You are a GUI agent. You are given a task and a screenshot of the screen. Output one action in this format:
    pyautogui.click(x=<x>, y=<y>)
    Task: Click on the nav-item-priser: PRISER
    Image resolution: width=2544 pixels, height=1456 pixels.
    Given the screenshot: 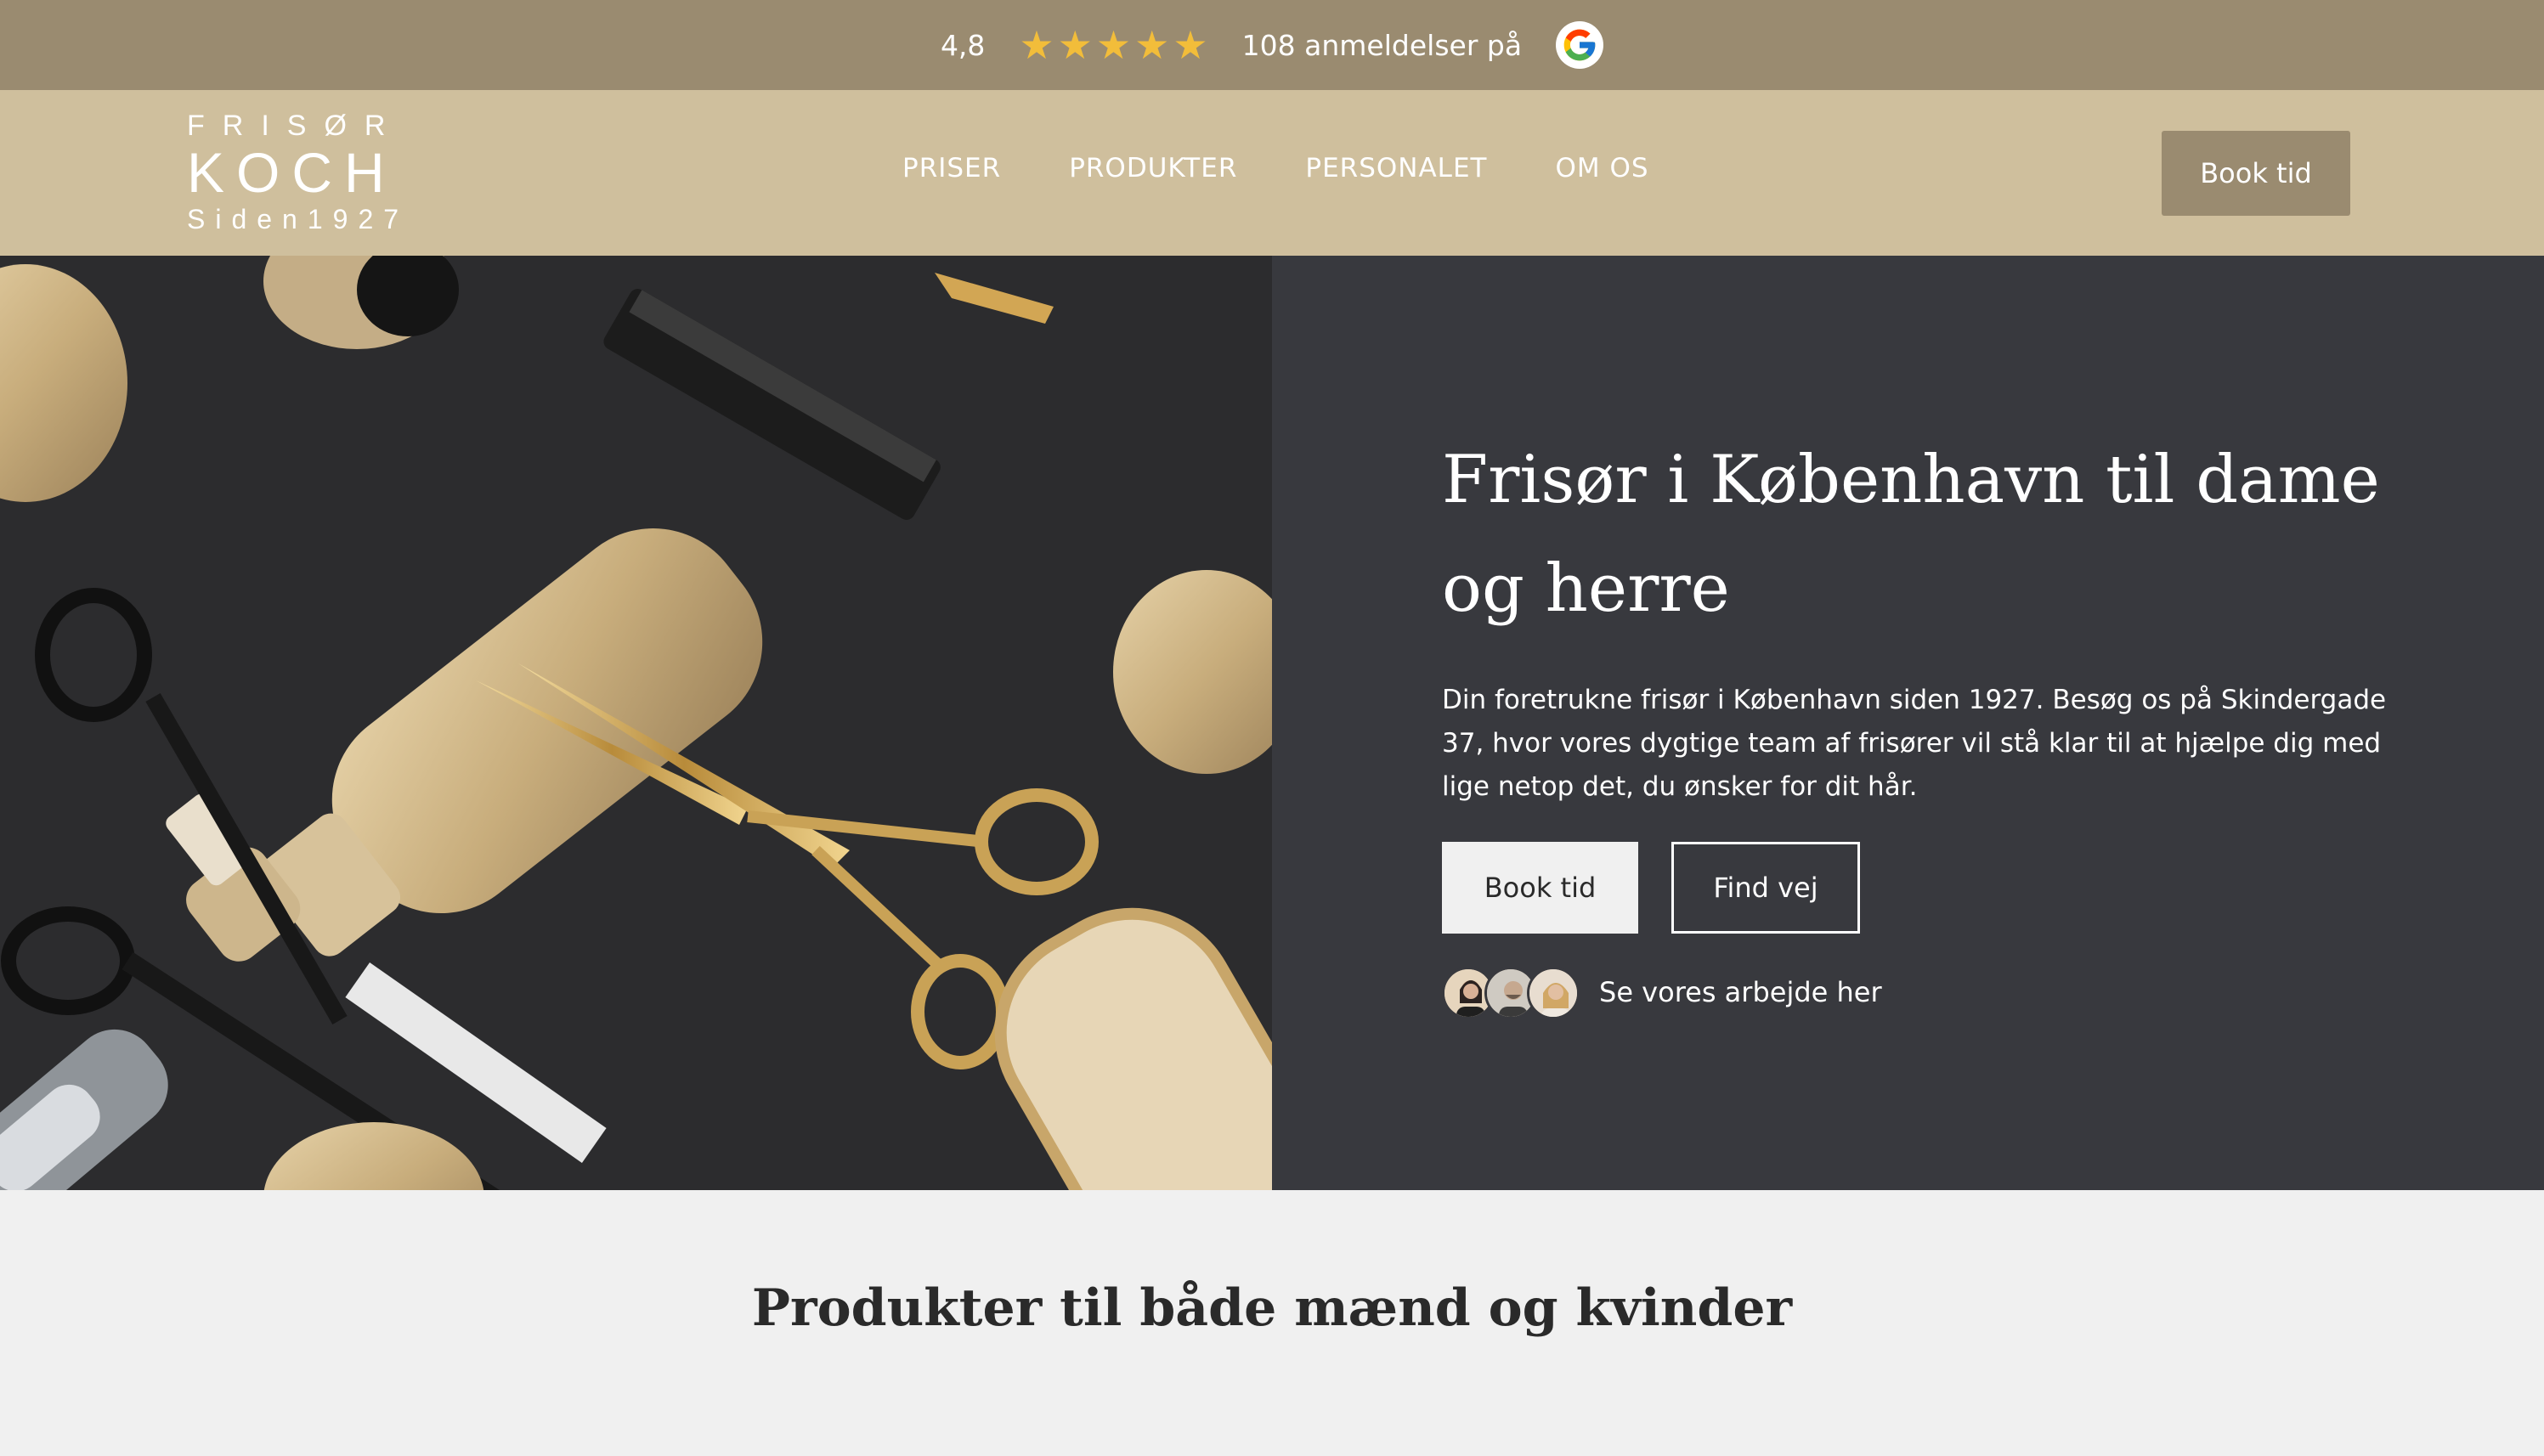 What is the action you would take?
    pyautogui.click(x=951, y=168)
    